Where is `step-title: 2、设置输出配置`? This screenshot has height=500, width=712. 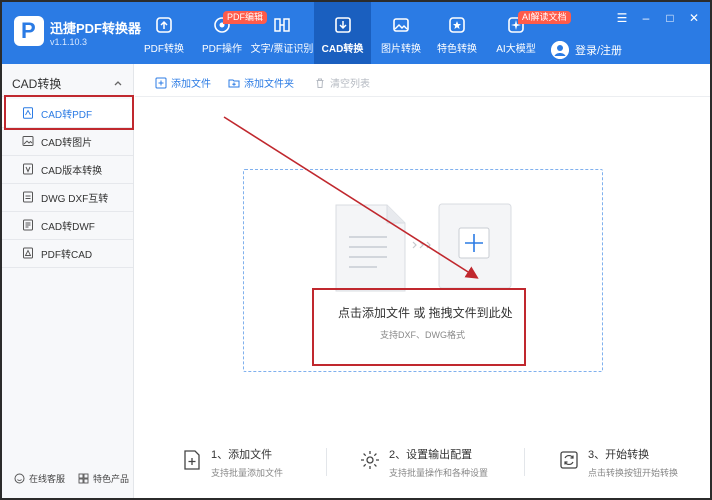
step-title: 2、设置输出配置 is located at coordinates (431, 455).